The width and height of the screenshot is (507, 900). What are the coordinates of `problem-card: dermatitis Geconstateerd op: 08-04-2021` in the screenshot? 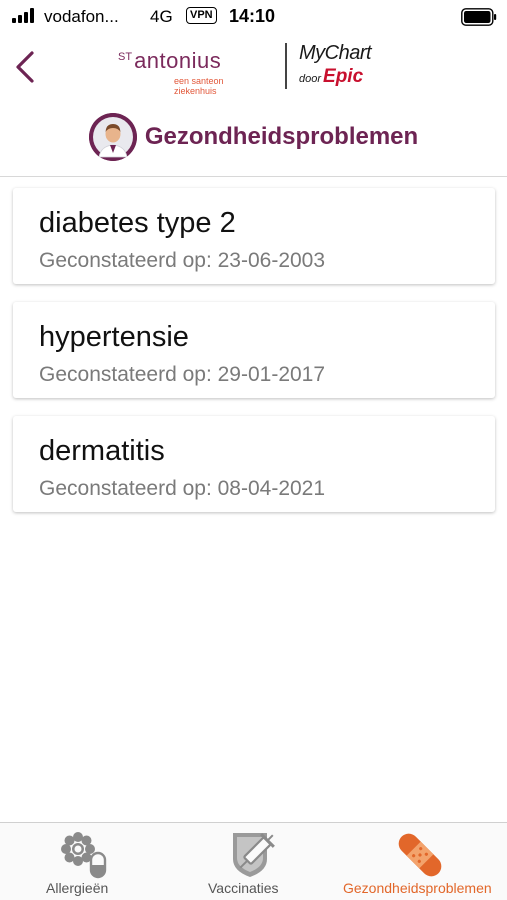 It's located at (254, 464).